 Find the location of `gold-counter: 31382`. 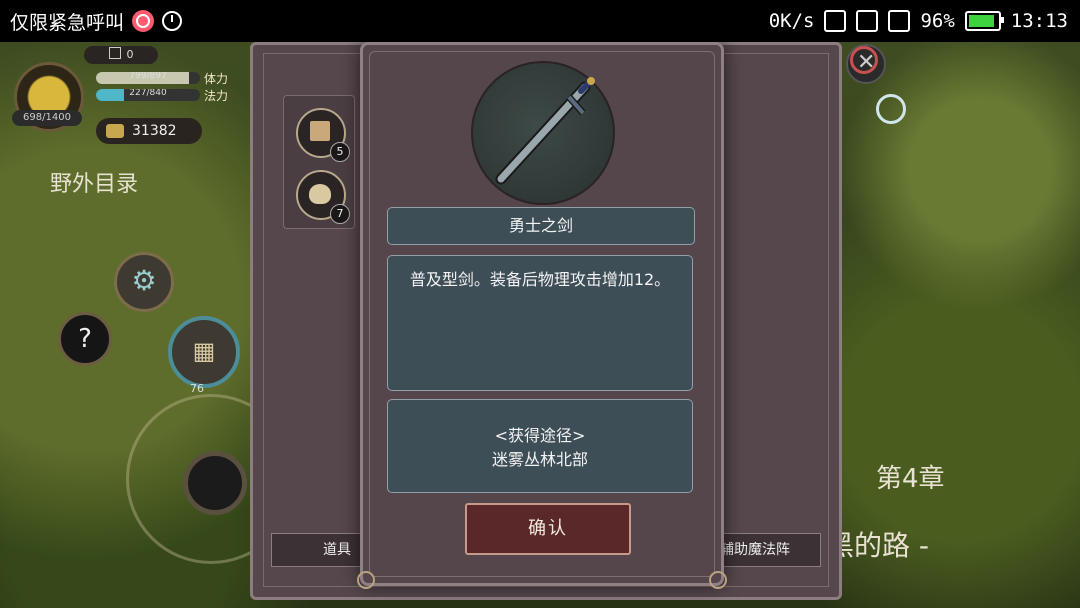

gold-counter: 31382 is located at coordinates (149, 131).